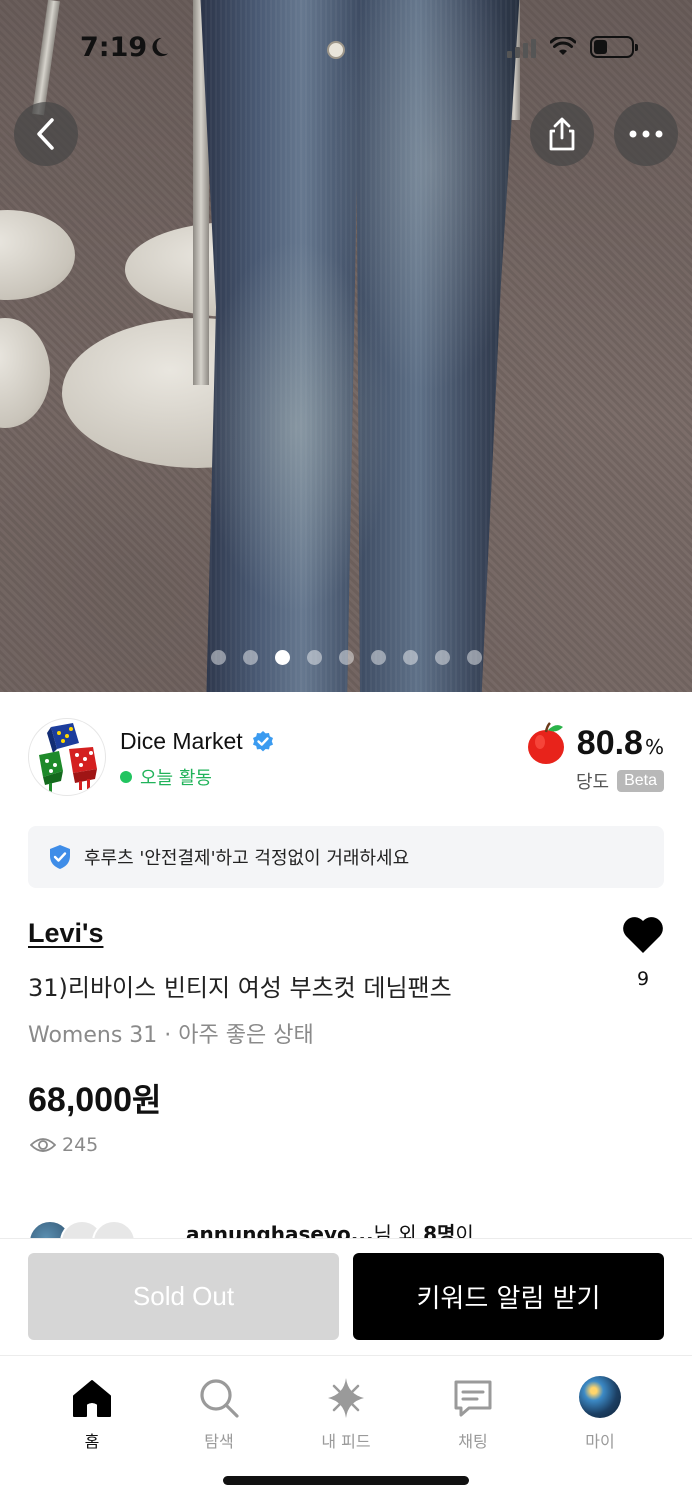  What do you see at coordinates (147, 1100) in the screenshot?
I see `price-unit: 원` at bounding box center [147, 1100].